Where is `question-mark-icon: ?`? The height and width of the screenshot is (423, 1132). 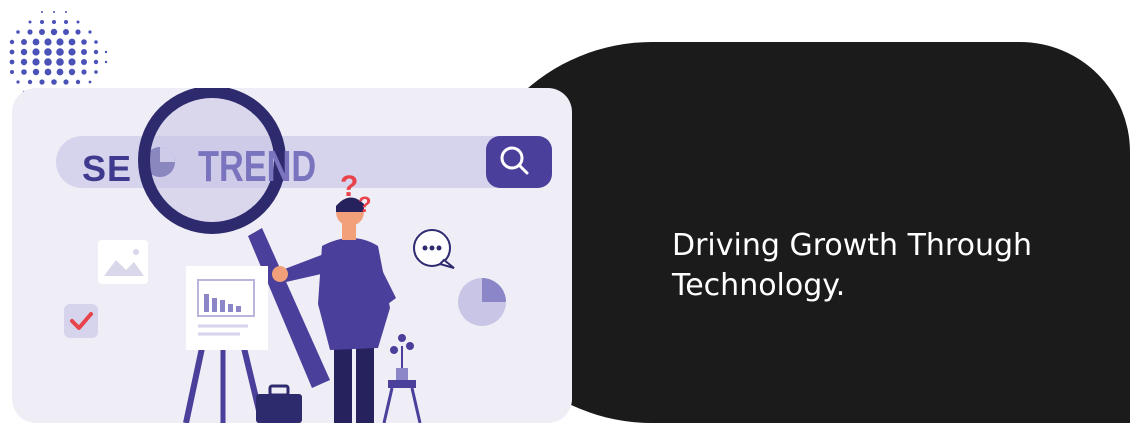 question-mark-icon: ? is located at coordinates (349, 186).